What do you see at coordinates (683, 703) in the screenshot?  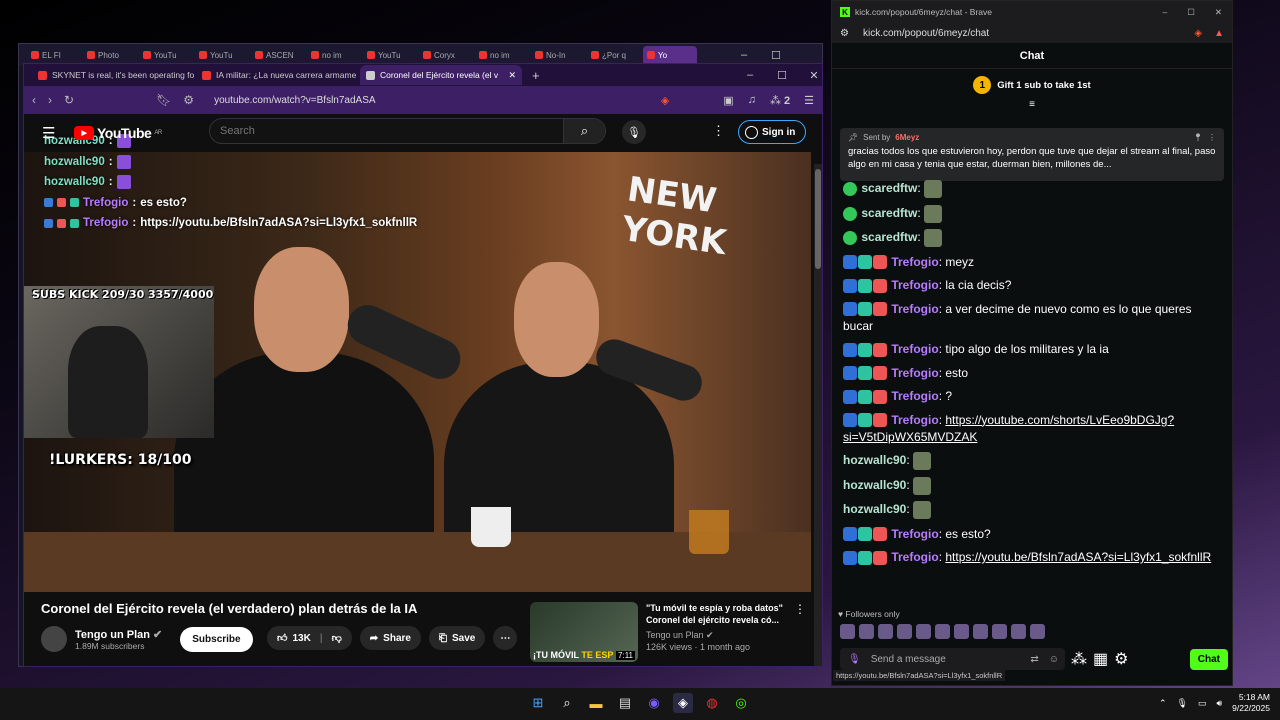 I see `brave-browser-icon: ◈` at bounding box center [683, 703].